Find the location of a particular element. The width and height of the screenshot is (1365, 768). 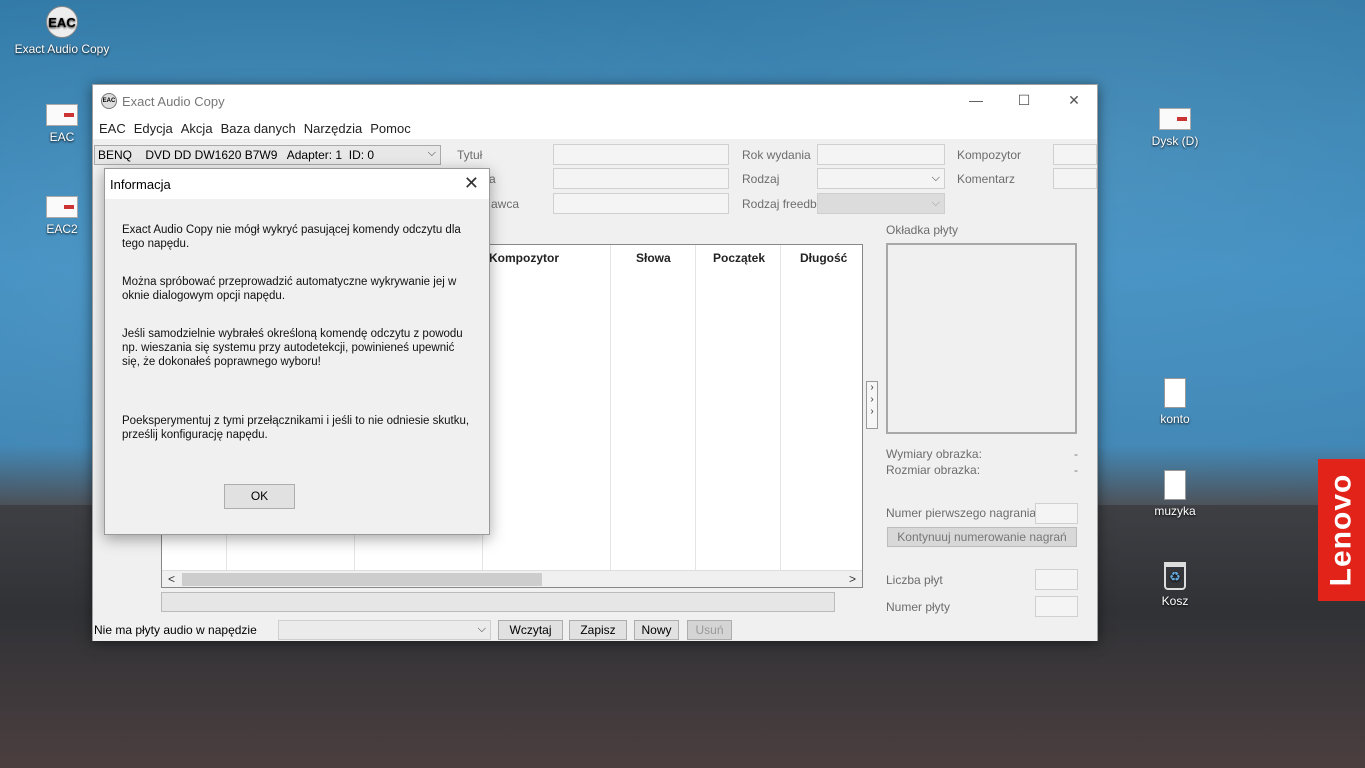

disc-number-input is located at coordinates (1056, 606).